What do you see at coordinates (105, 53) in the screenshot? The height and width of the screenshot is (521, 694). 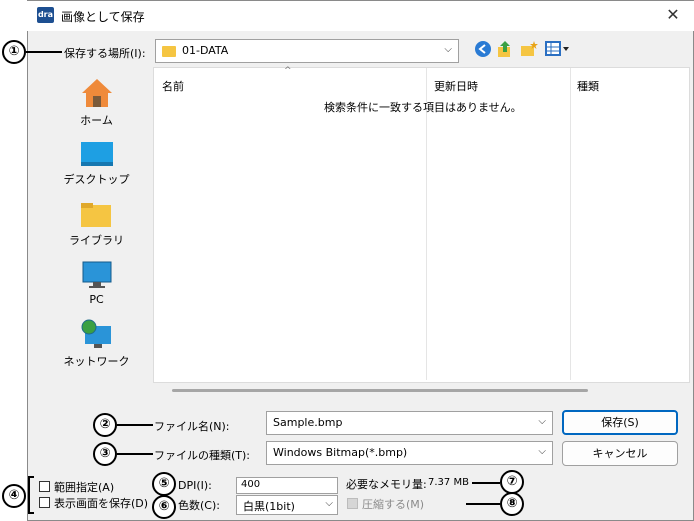 I see `save-in-label: 保存する場所(I):` at bounding box center [105, 53].